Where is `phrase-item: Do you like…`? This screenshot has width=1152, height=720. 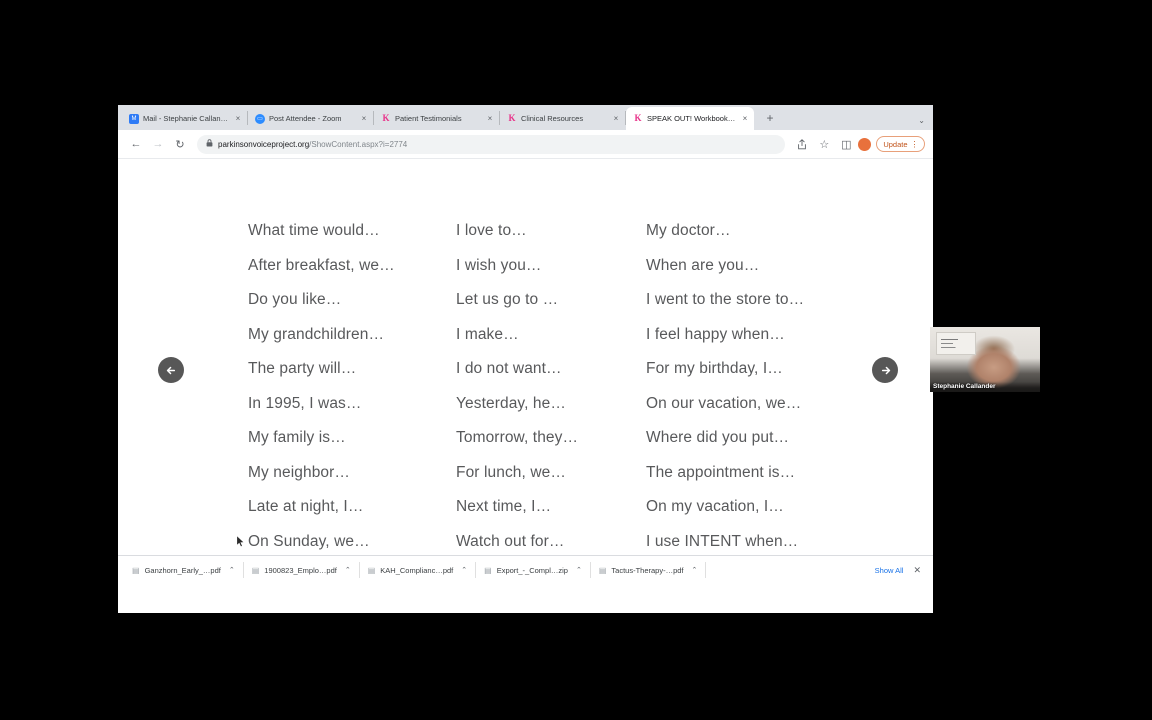 phrase-item: Do you like… is located at coordinates (295, 299).